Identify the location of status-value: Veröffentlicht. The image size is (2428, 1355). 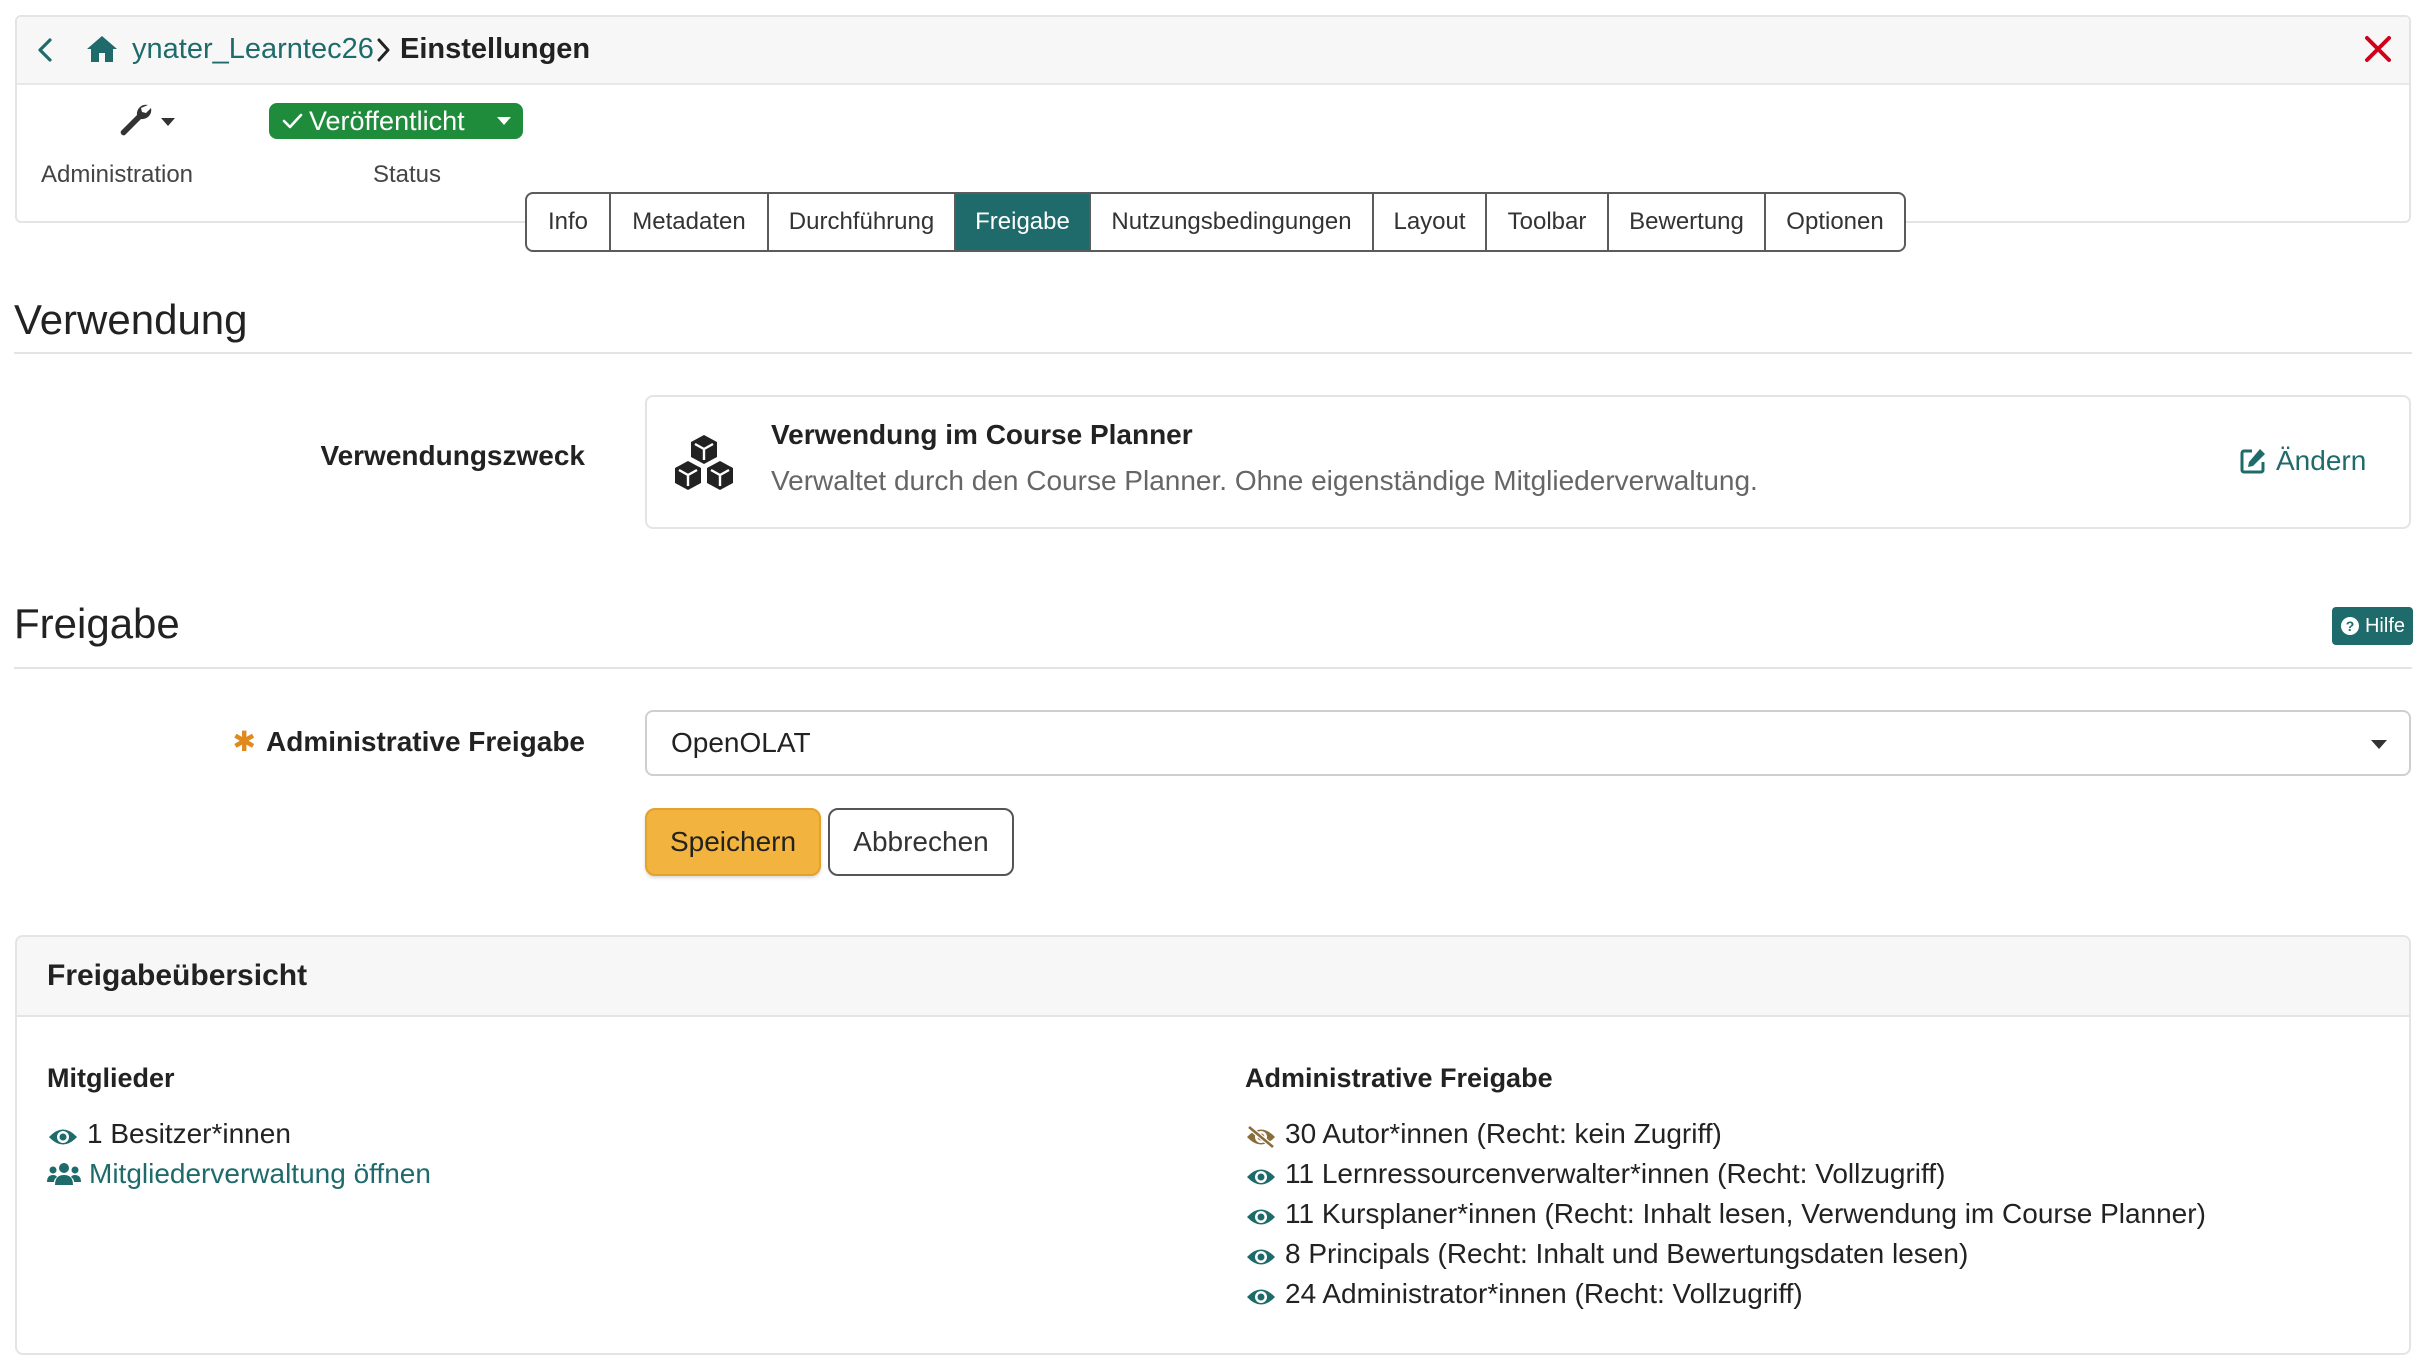
(387, 120).